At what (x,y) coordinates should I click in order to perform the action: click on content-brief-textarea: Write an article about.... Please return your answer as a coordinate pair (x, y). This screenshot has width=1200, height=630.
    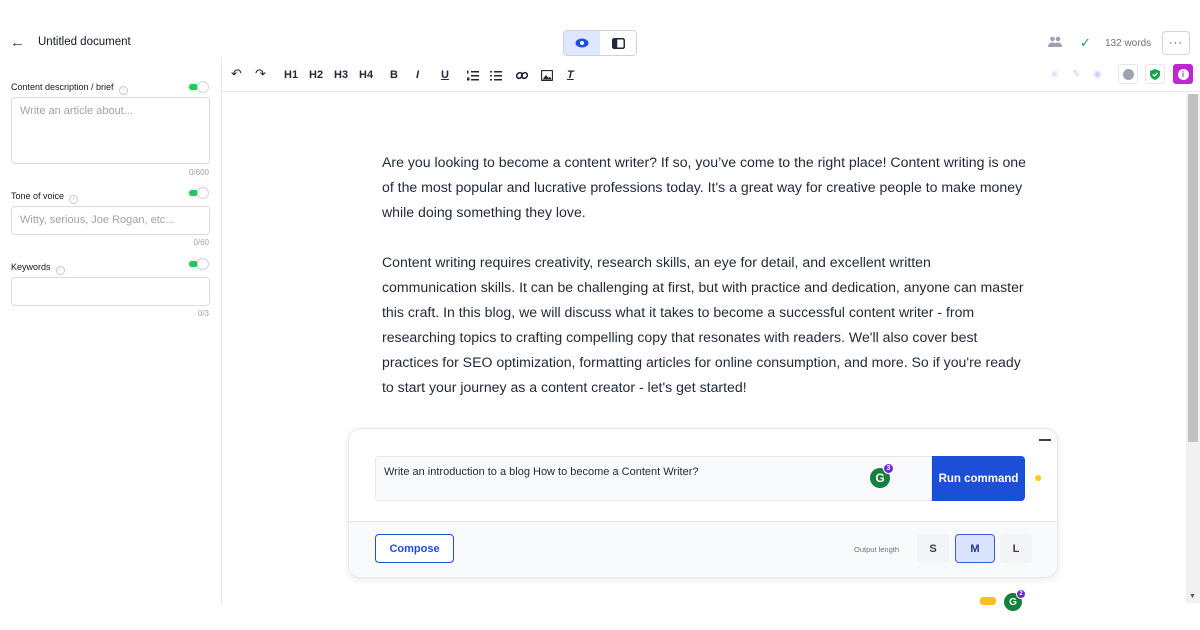
    Looking at the image, I should click on (110, 130).